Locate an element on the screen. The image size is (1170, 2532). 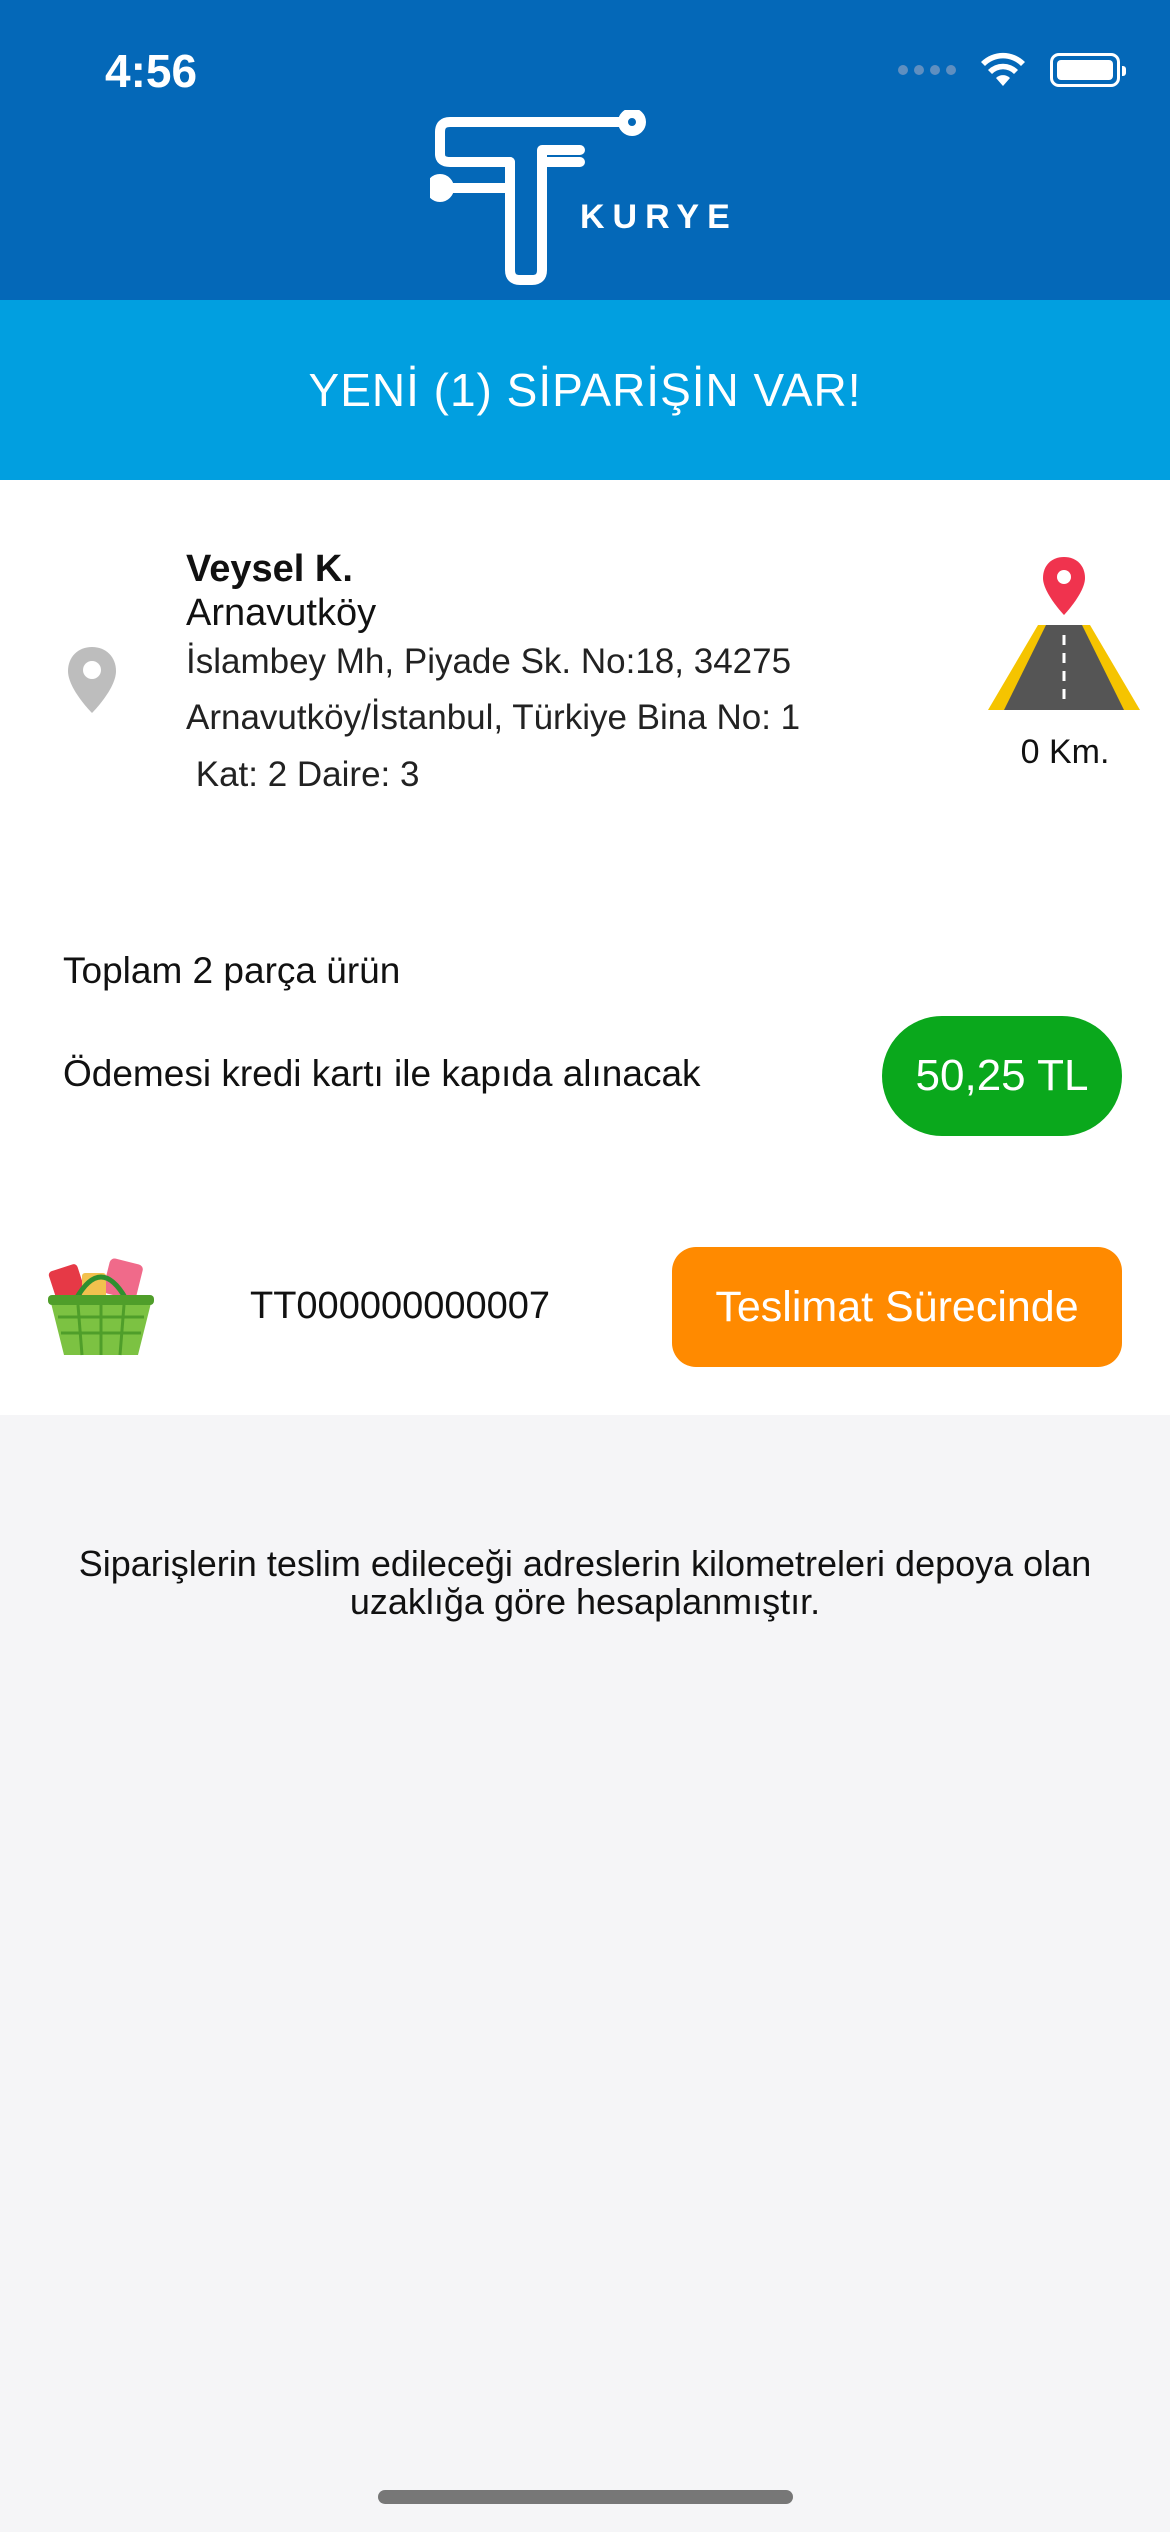
status-time: 4:56 is located at coordinates (151, 71).